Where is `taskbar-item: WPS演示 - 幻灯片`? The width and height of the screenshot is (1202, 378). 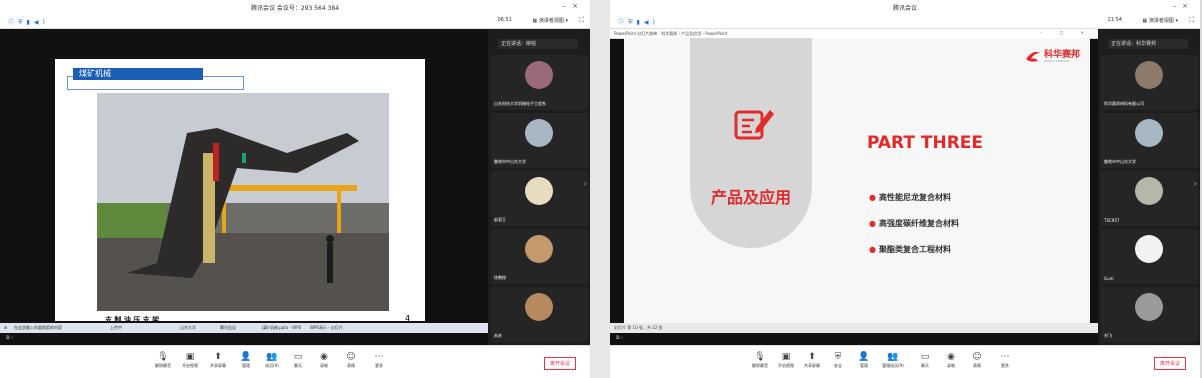
taskbar-item: WPS演示 - 幻灯片 is located at coordinates (326, 328).